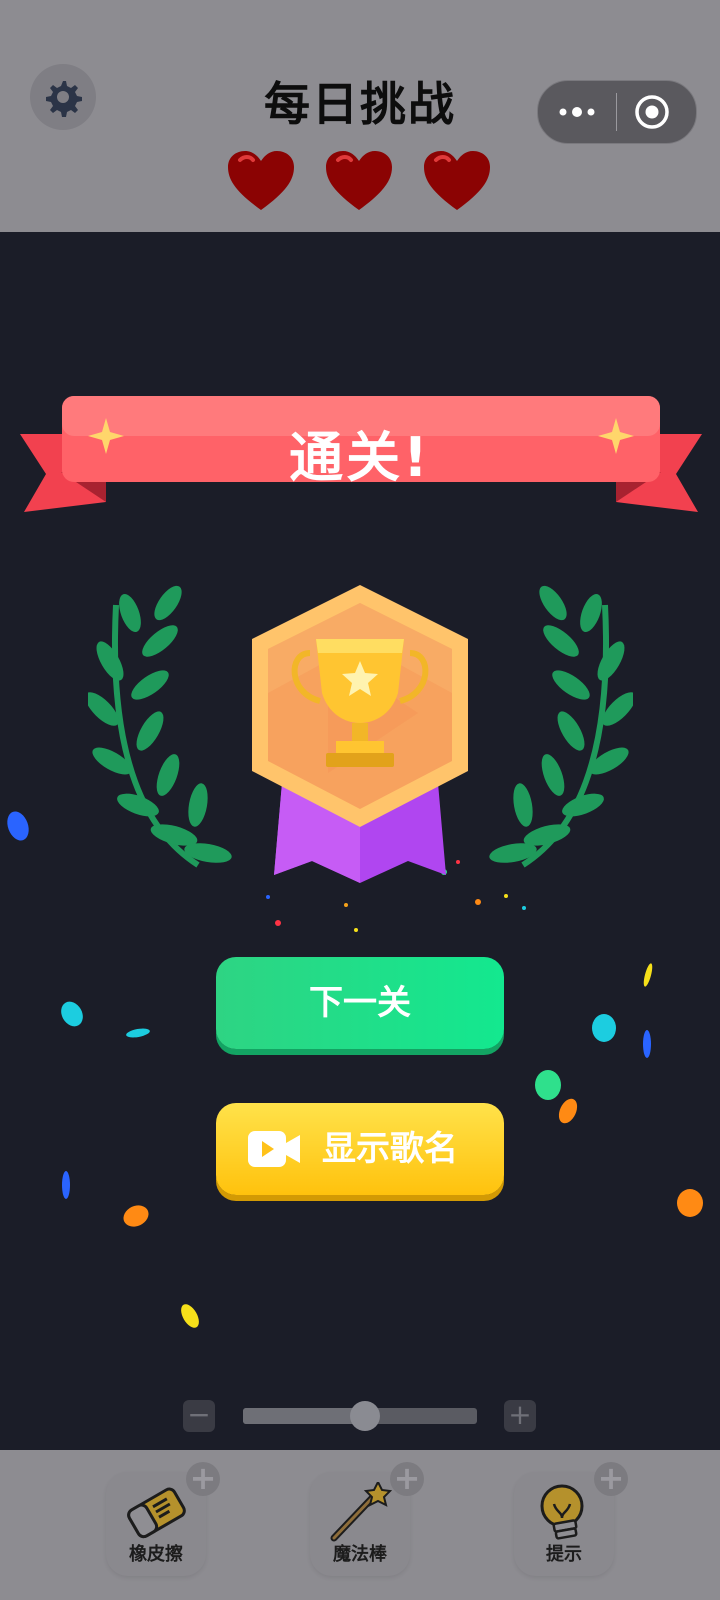 This screenshot has width=720, height=1600. Describe the element at coordinates (390, 1149) in the screenshot. I see `show-song-name-label: 显示歌名` at that location.